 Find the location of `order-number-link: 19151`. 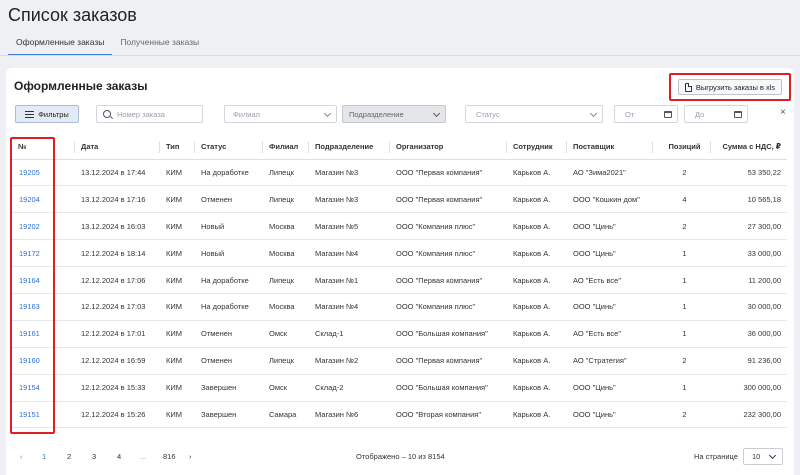

order-number-link: 19151 is located at coordinates (29, 414).